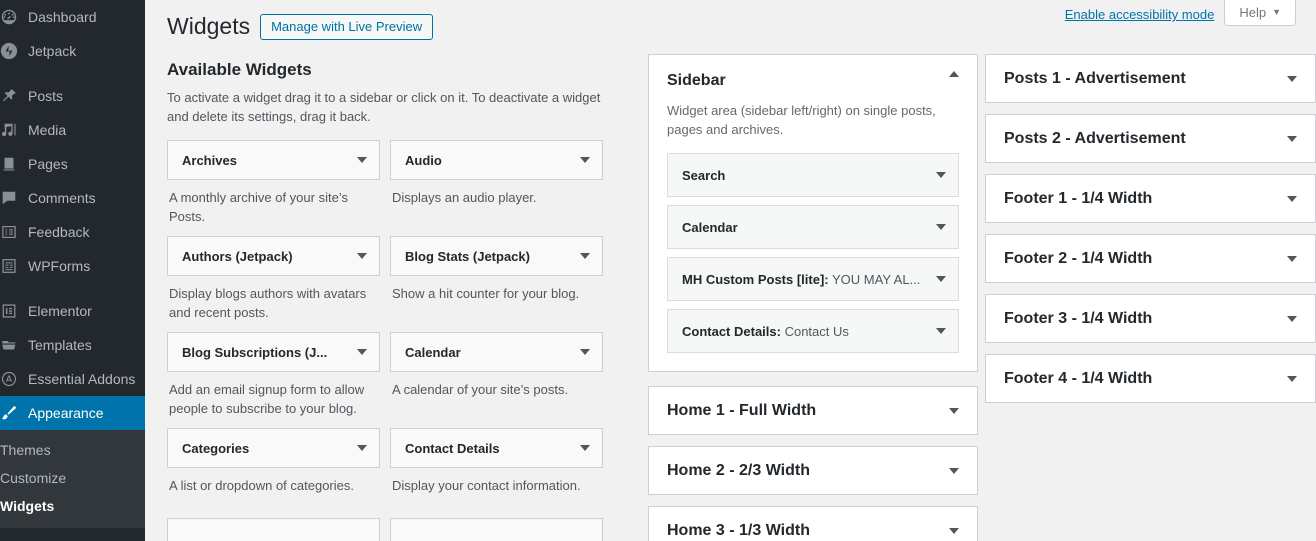 The height and width of the screenshot is (541, 1316). I want to click on sidebar-widget-area-footer-1: Footer 1 - 1/4 Width, so click(1150, 198).